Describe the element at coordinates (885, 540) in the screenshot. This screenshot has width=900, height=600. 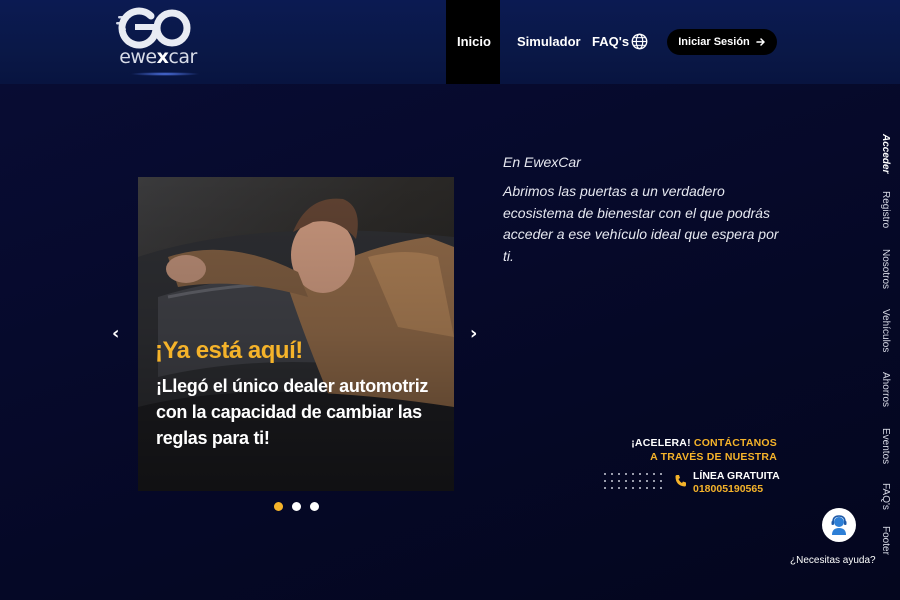
I see `side-menu-footer: Footer` at that location.